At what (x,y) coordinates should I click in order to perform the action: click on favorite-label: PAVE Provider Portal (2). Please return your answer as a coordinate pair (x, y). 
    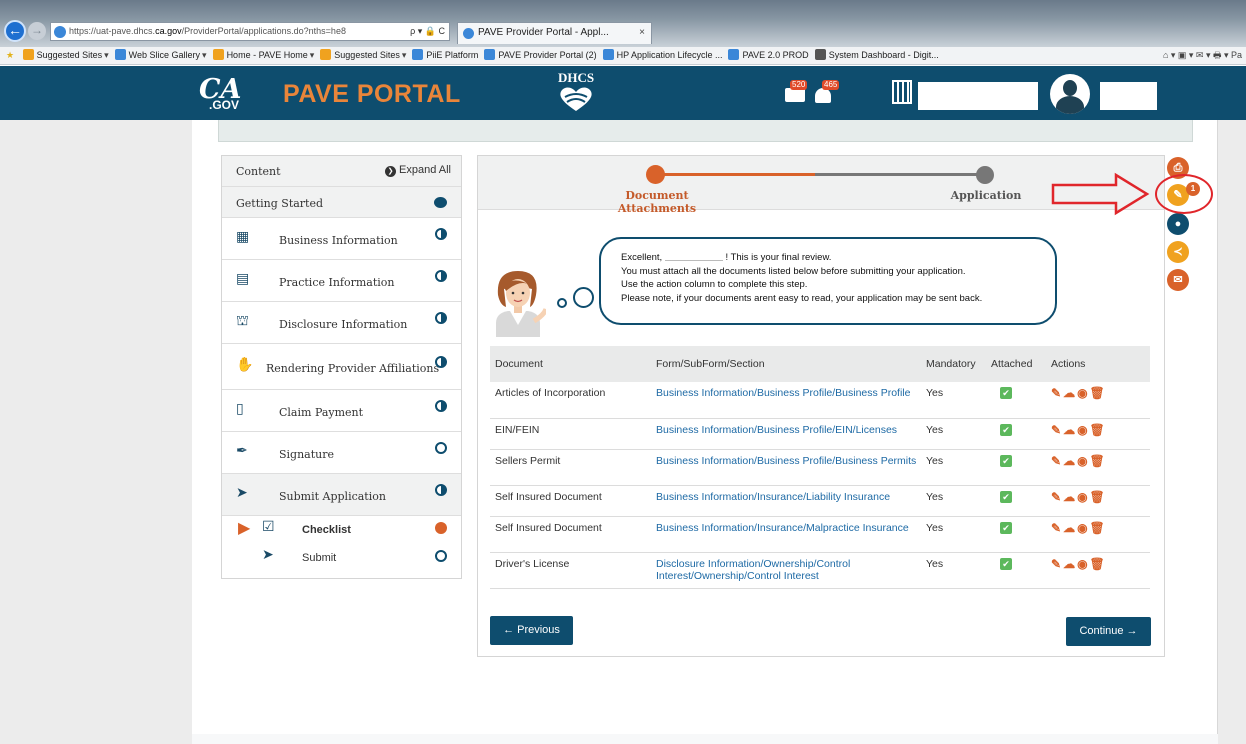
    Looking at the image, I should click on (547, 55).